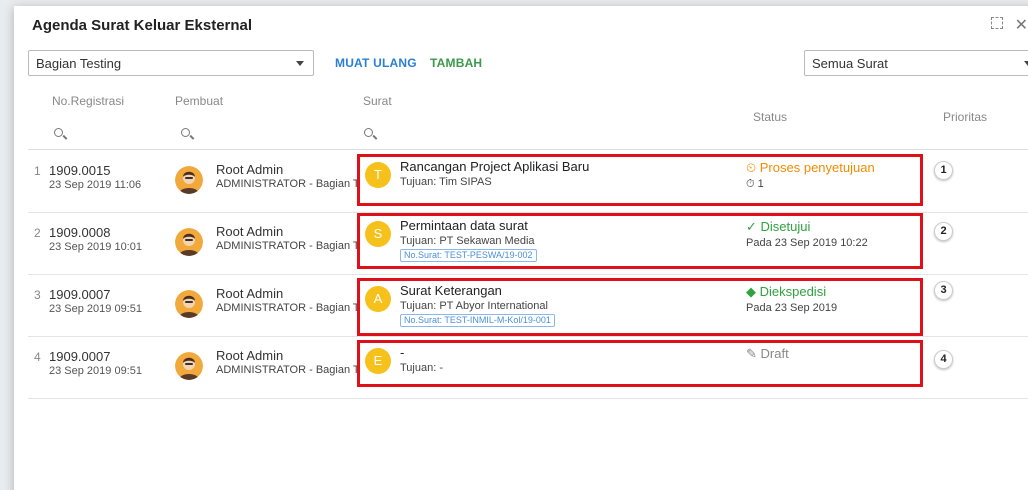 This screenshot has height=490, width=1028. I want to click on status-detail: Pada 23 Sep 2019 10:22, so click(807, 243).